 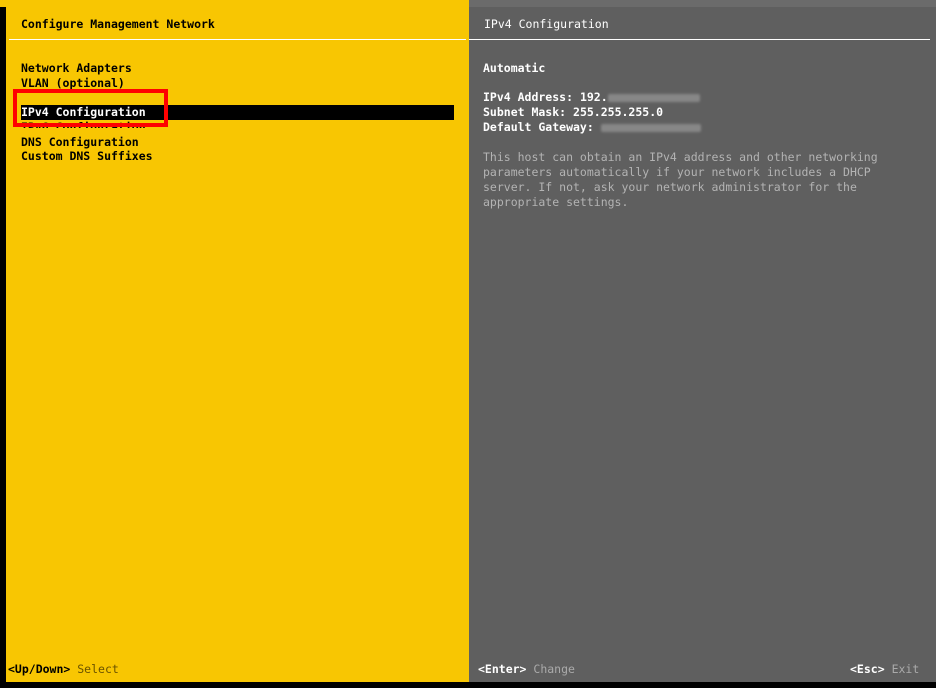 What do you see at coordinates (546, 24) in the screenshot?
I see `right-panel-title: IPv4 Configuration` at bounding box center [546, 24].